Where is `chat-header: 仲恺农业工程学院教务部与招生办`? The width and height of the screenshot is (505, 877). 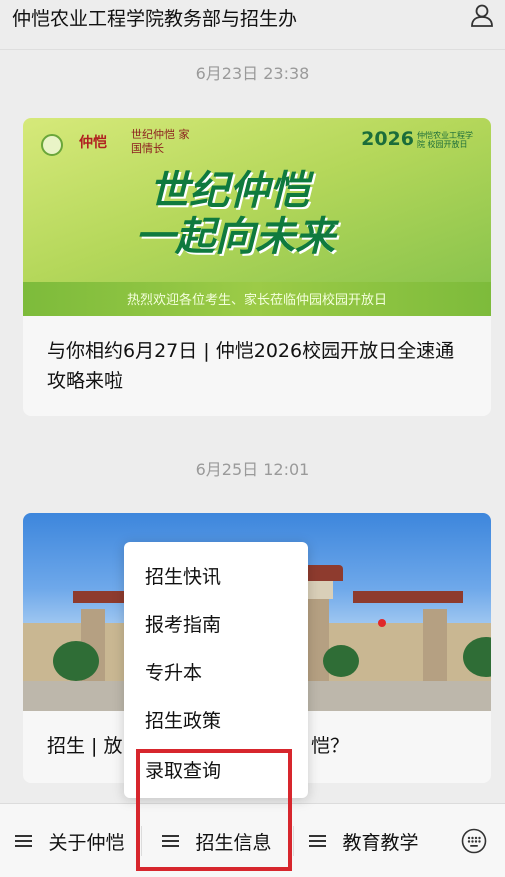 chat-header: 仲恺农业工程学院教务部与招生办 is located at coordinates (252, 25).